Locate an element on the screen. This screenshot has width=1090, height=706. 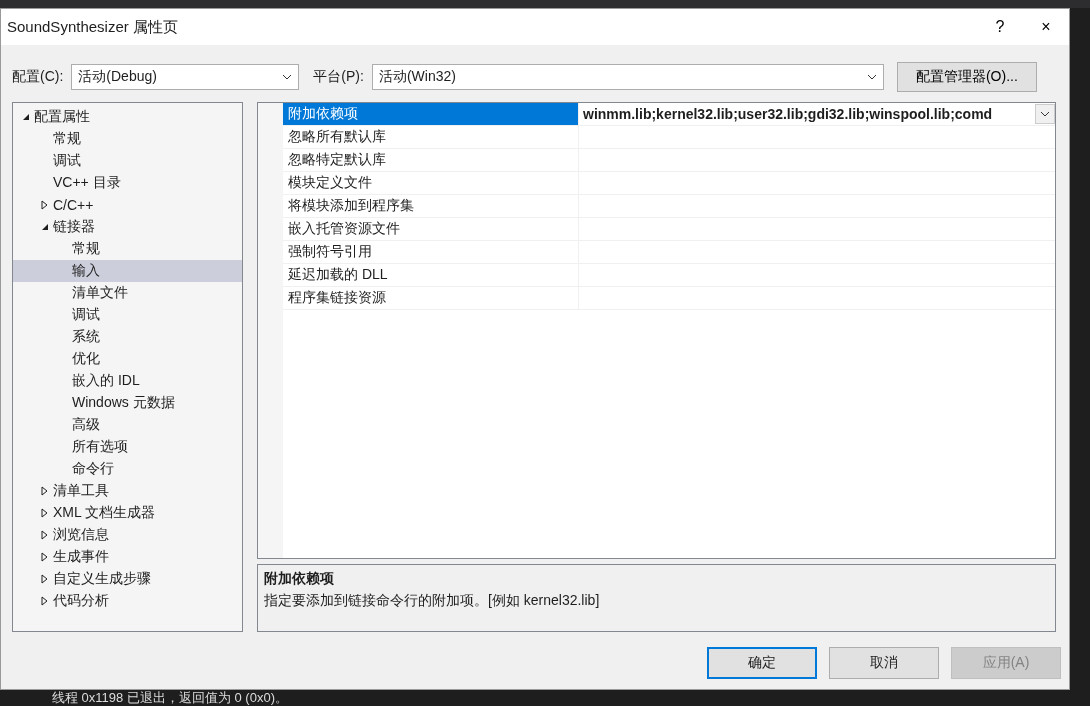
description-text: 指定要添加到链接命令行的附加项。[例如 kernel32.lib] is located at coordinates (432, 601).